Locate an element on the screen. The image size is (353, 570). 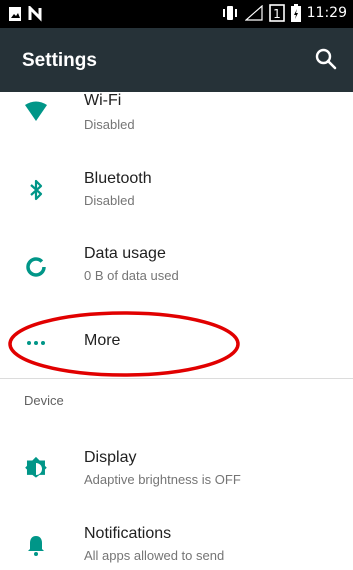
settings-item-data-usage: Data usage 0 B of data used is located at coordinates (176, 268).